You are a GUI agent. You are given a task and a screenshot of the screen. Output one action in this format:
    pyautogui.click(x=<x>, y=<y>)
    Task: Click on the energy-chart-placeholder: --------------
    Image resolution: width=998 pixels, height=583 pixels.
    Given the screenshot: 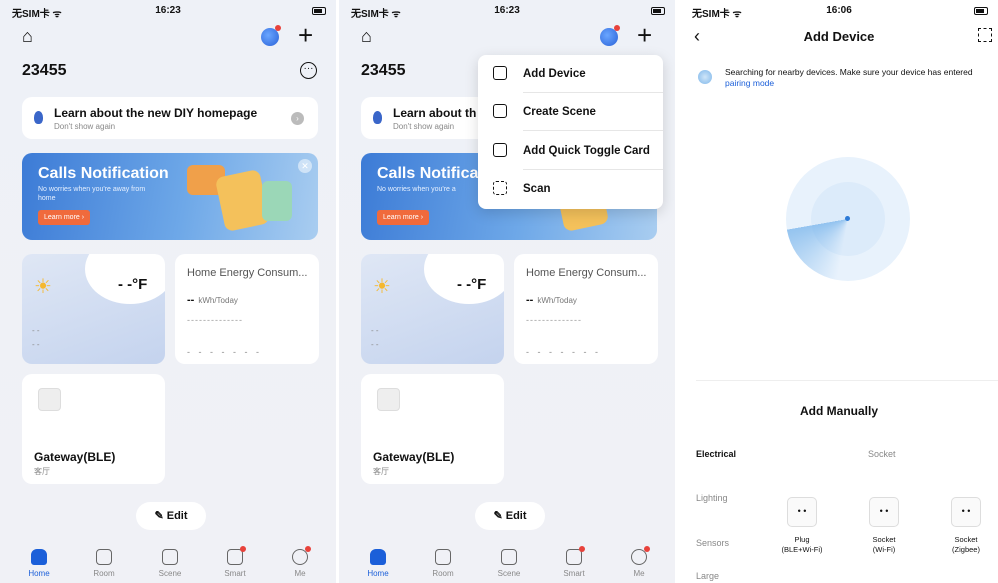 What is the action you would take?
    pyautogui.click(x=215, y=320)
    